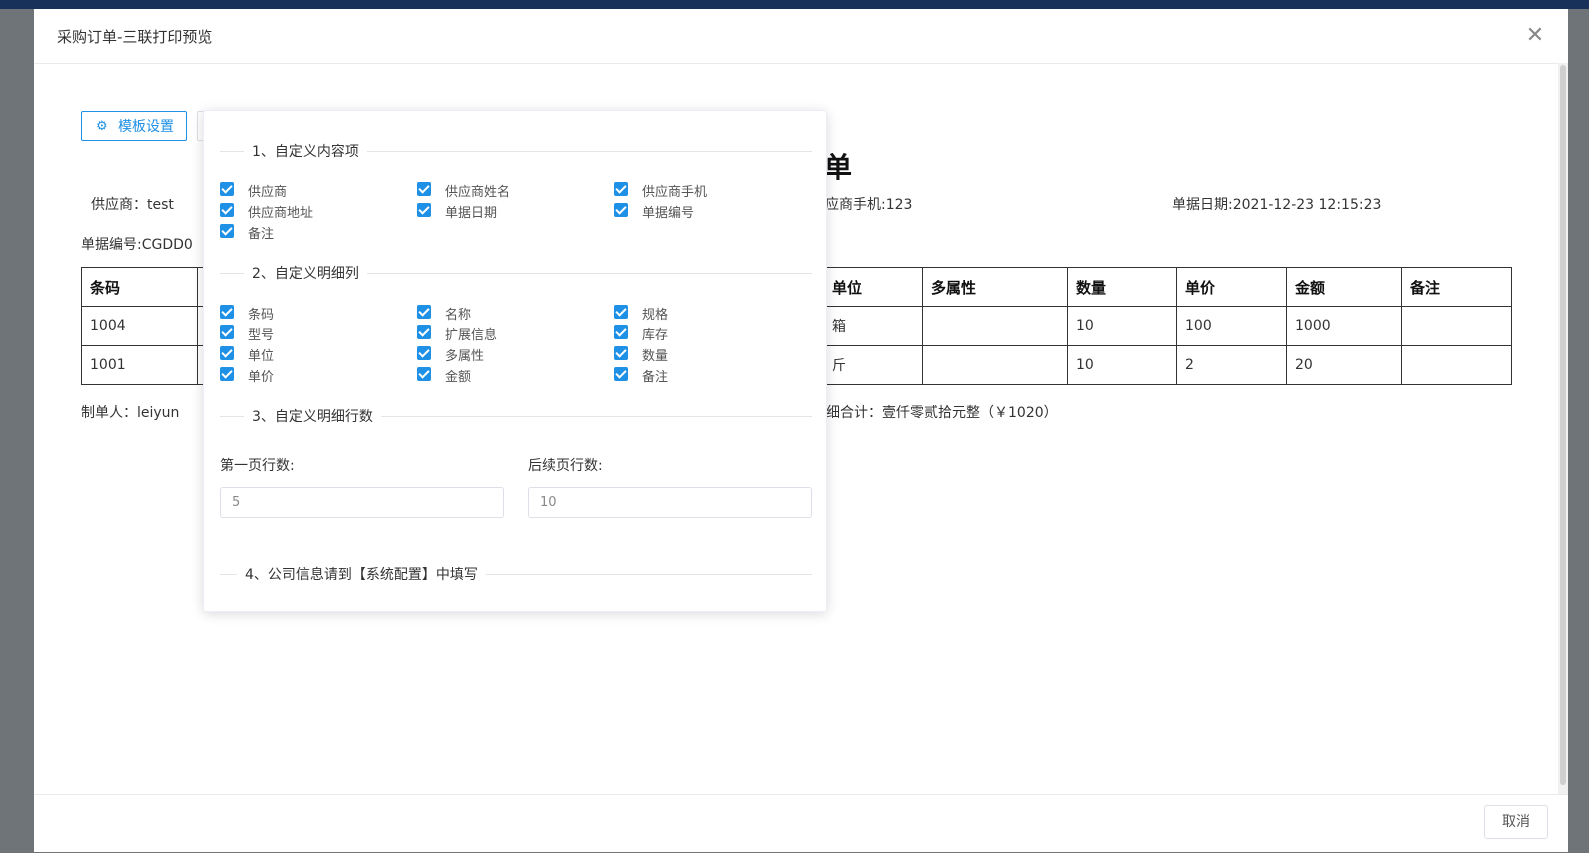 The width and height of the screenshot is (1589, 853). Describe the element at coordinates (1122, 287) in the screenshot. I see `col-header-qty: 数量` at that location.